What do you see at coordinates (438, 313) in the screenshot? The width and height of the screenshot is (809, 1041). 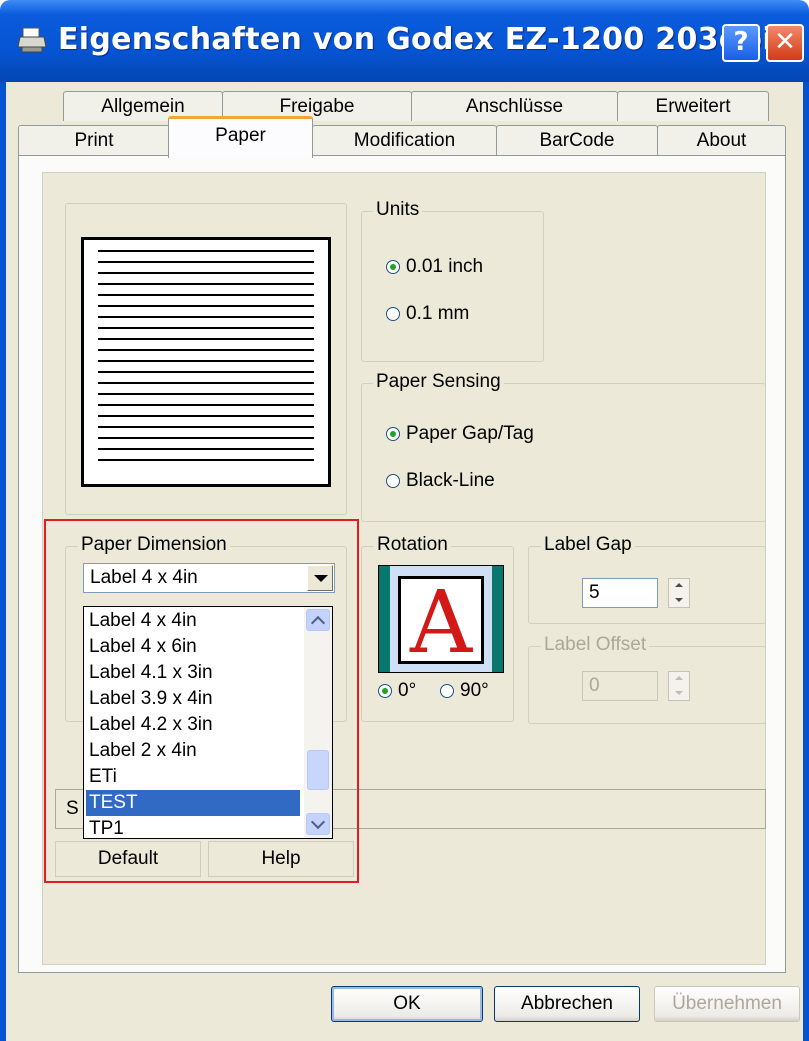 I see `radio-label: 0.1 mm` at bounding box center [438, 313].